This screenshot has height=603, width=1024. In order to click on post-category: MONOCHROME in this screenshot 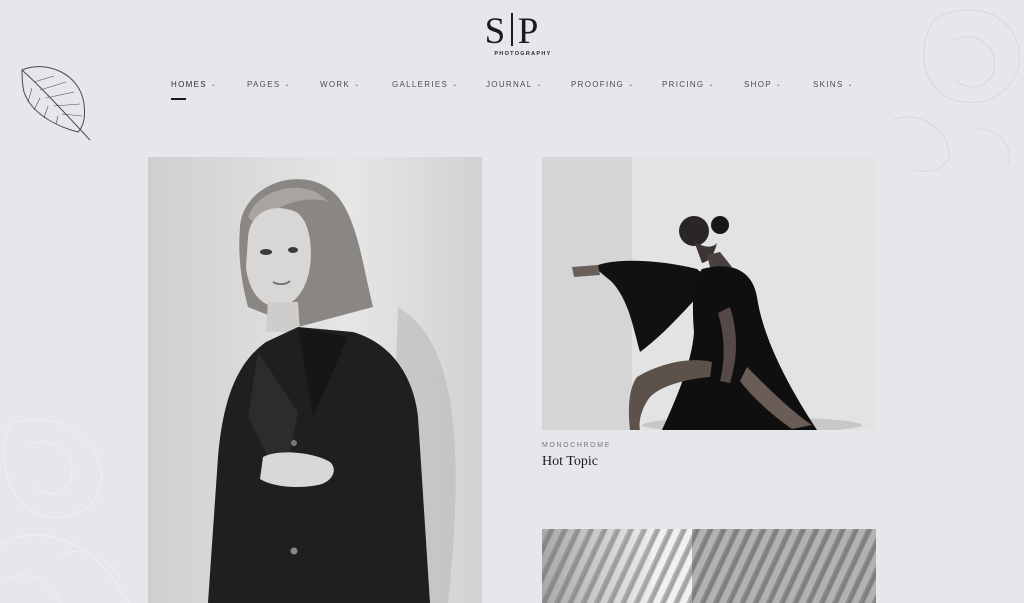, I will do `click(576, 445)`.